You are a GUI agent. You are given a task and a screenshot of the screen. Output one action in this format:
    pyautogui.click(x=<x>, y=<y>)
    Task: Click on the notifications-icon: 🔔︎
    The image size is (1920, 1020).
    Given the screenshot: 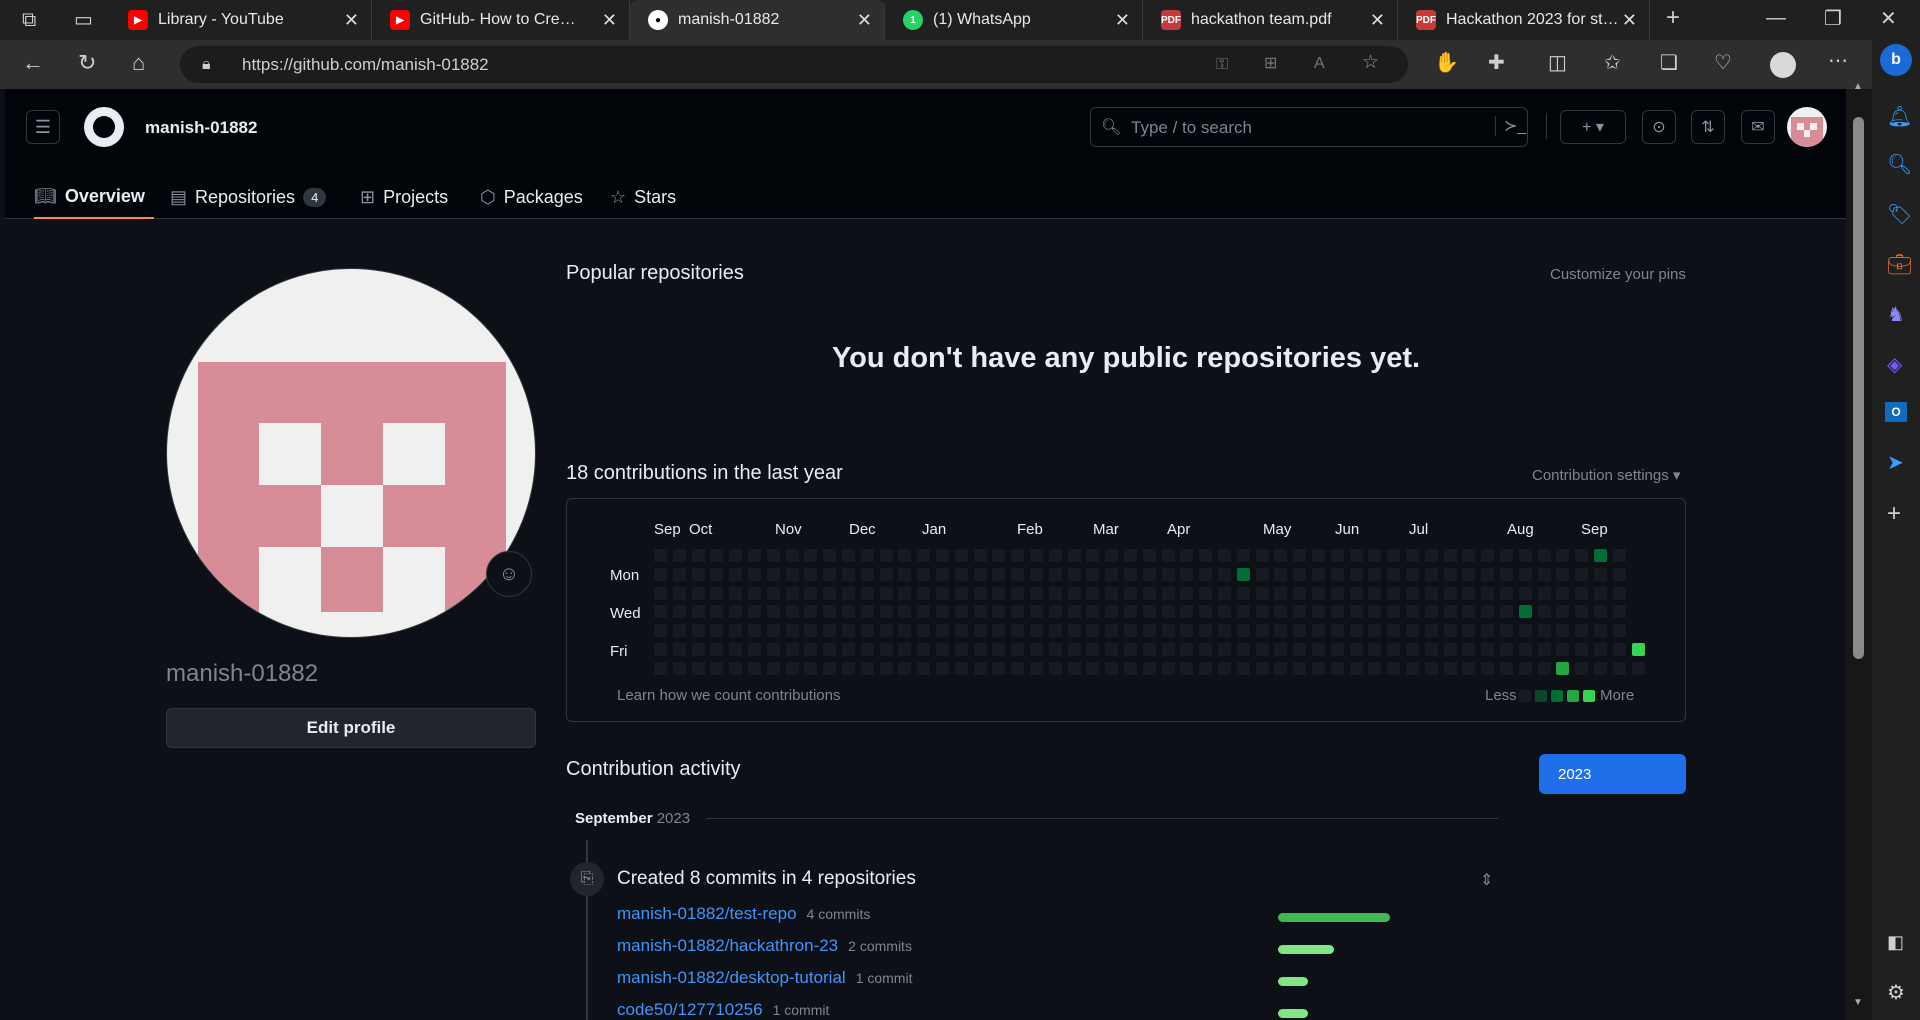 What is the action you would take?
    pyautogui.click(x=1899, y=116)
    